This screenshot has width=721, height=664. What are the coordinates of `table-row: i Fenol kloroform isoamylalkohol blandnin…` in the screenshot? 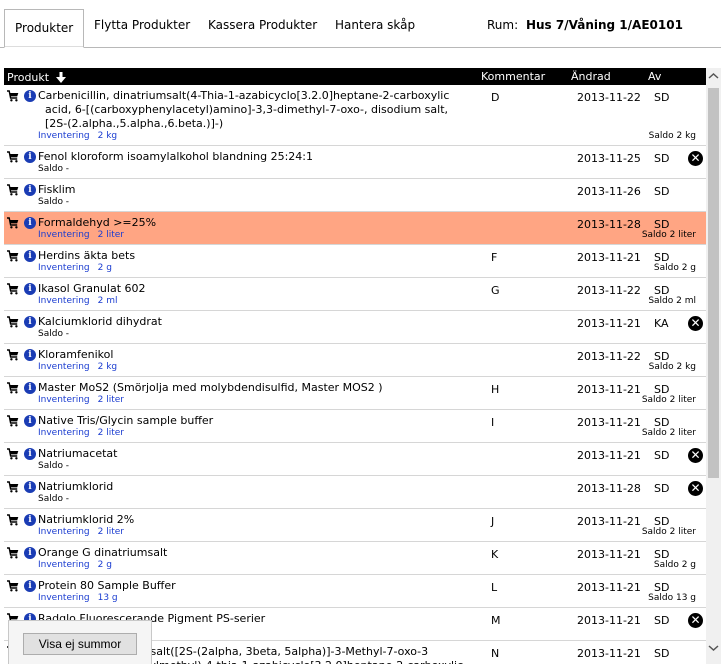 It's located at (355, 162).